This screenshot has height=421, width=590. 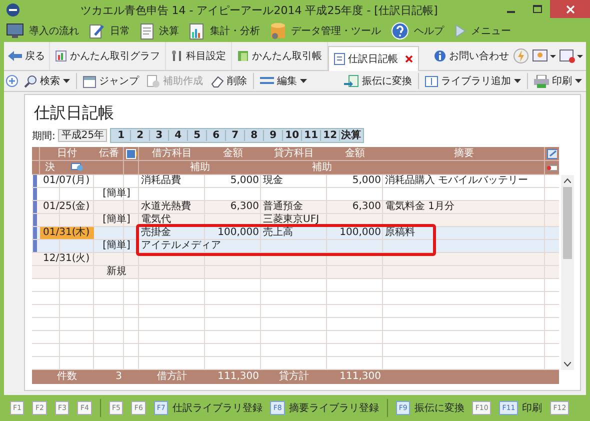 I want to click on credit-total-value: 111,300, so click(x=360, y=376).